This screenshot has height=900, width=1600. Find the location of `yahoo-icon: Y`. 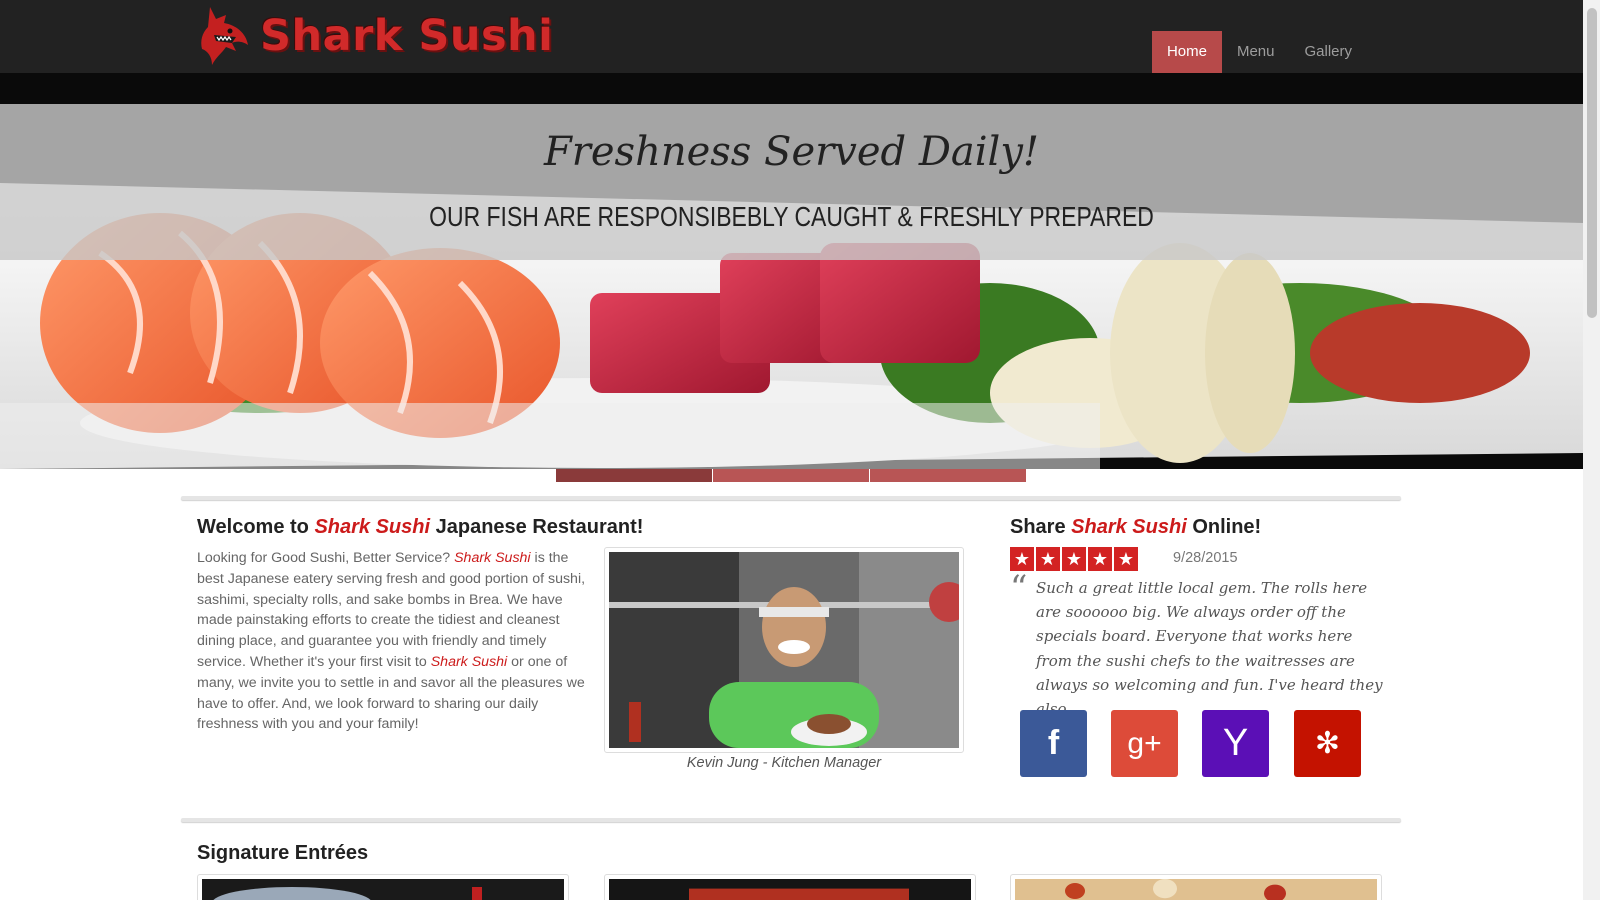

yahoo-icon: Y is located at coordinates (1235, 743).